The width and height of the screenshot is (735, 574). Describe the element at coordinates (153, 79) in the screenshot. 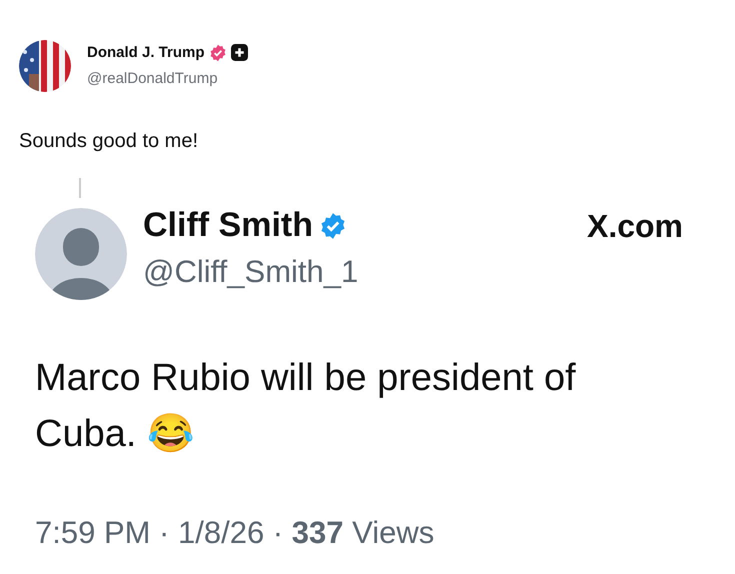

I see `author-handle: @realDonaldTrump` at that location.